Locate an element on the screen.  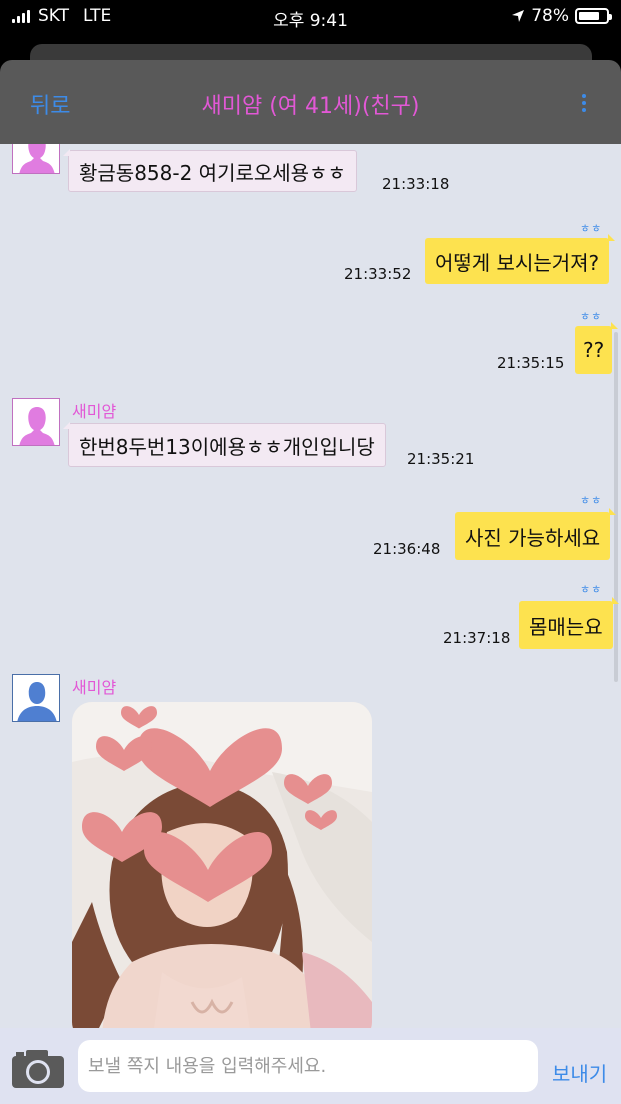
back-button: 뒤로 is located at coordinates (50, 104).